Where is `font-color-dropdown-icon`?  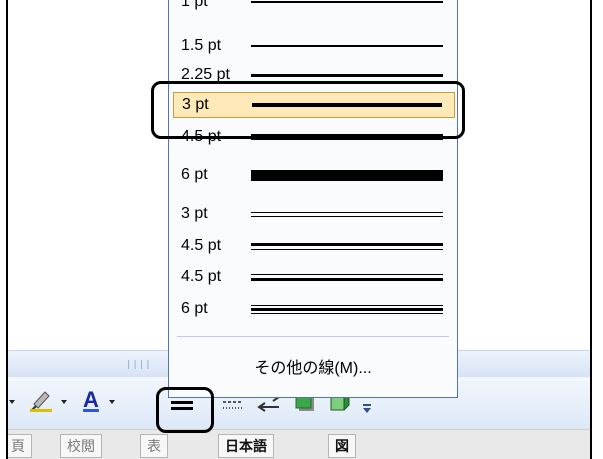
font-color-dropdown-icon is located at coordinates (112, 402).